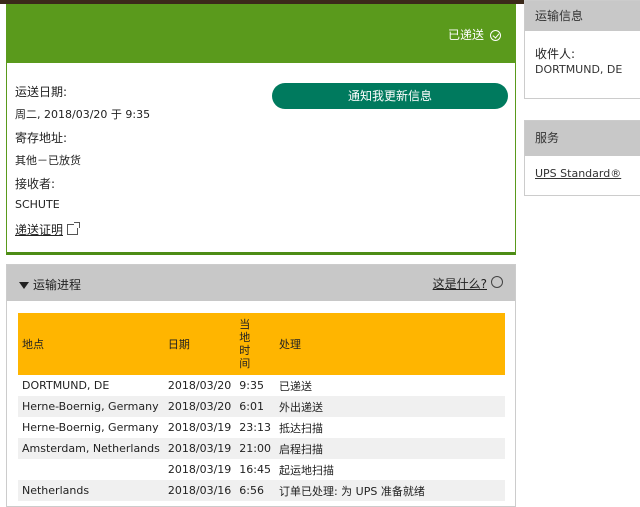 This screenshot has height=507, width=640. Describe the element at coordinates (245, 363) in the screenshot. I see `local-time-header-char: 间` at that location.